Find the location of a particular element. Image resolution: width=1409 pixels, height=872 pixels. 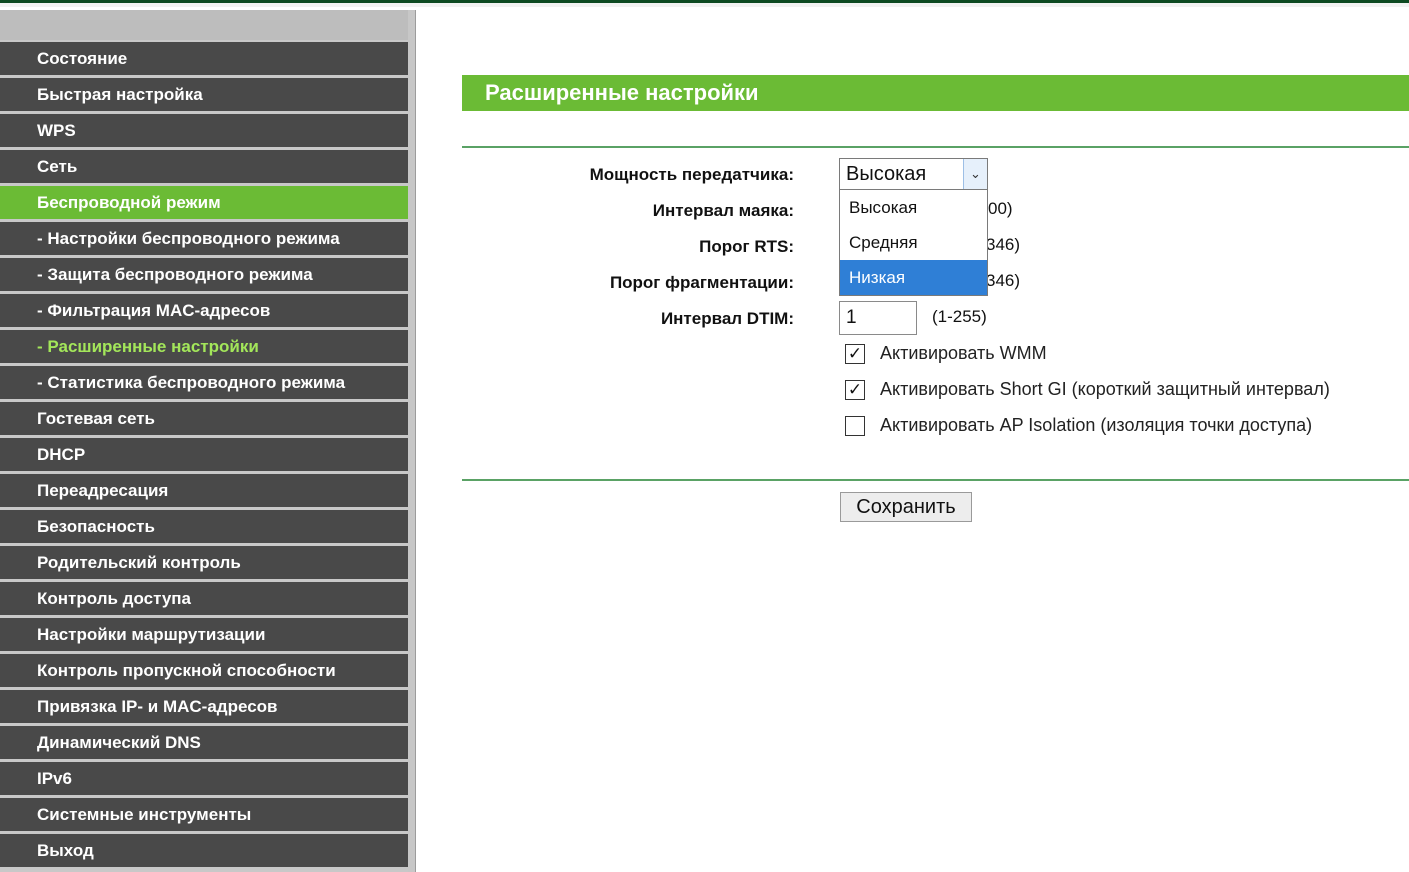

sidebar-item-parental-control: Родительский контроль is located at coordinates (204, 562).